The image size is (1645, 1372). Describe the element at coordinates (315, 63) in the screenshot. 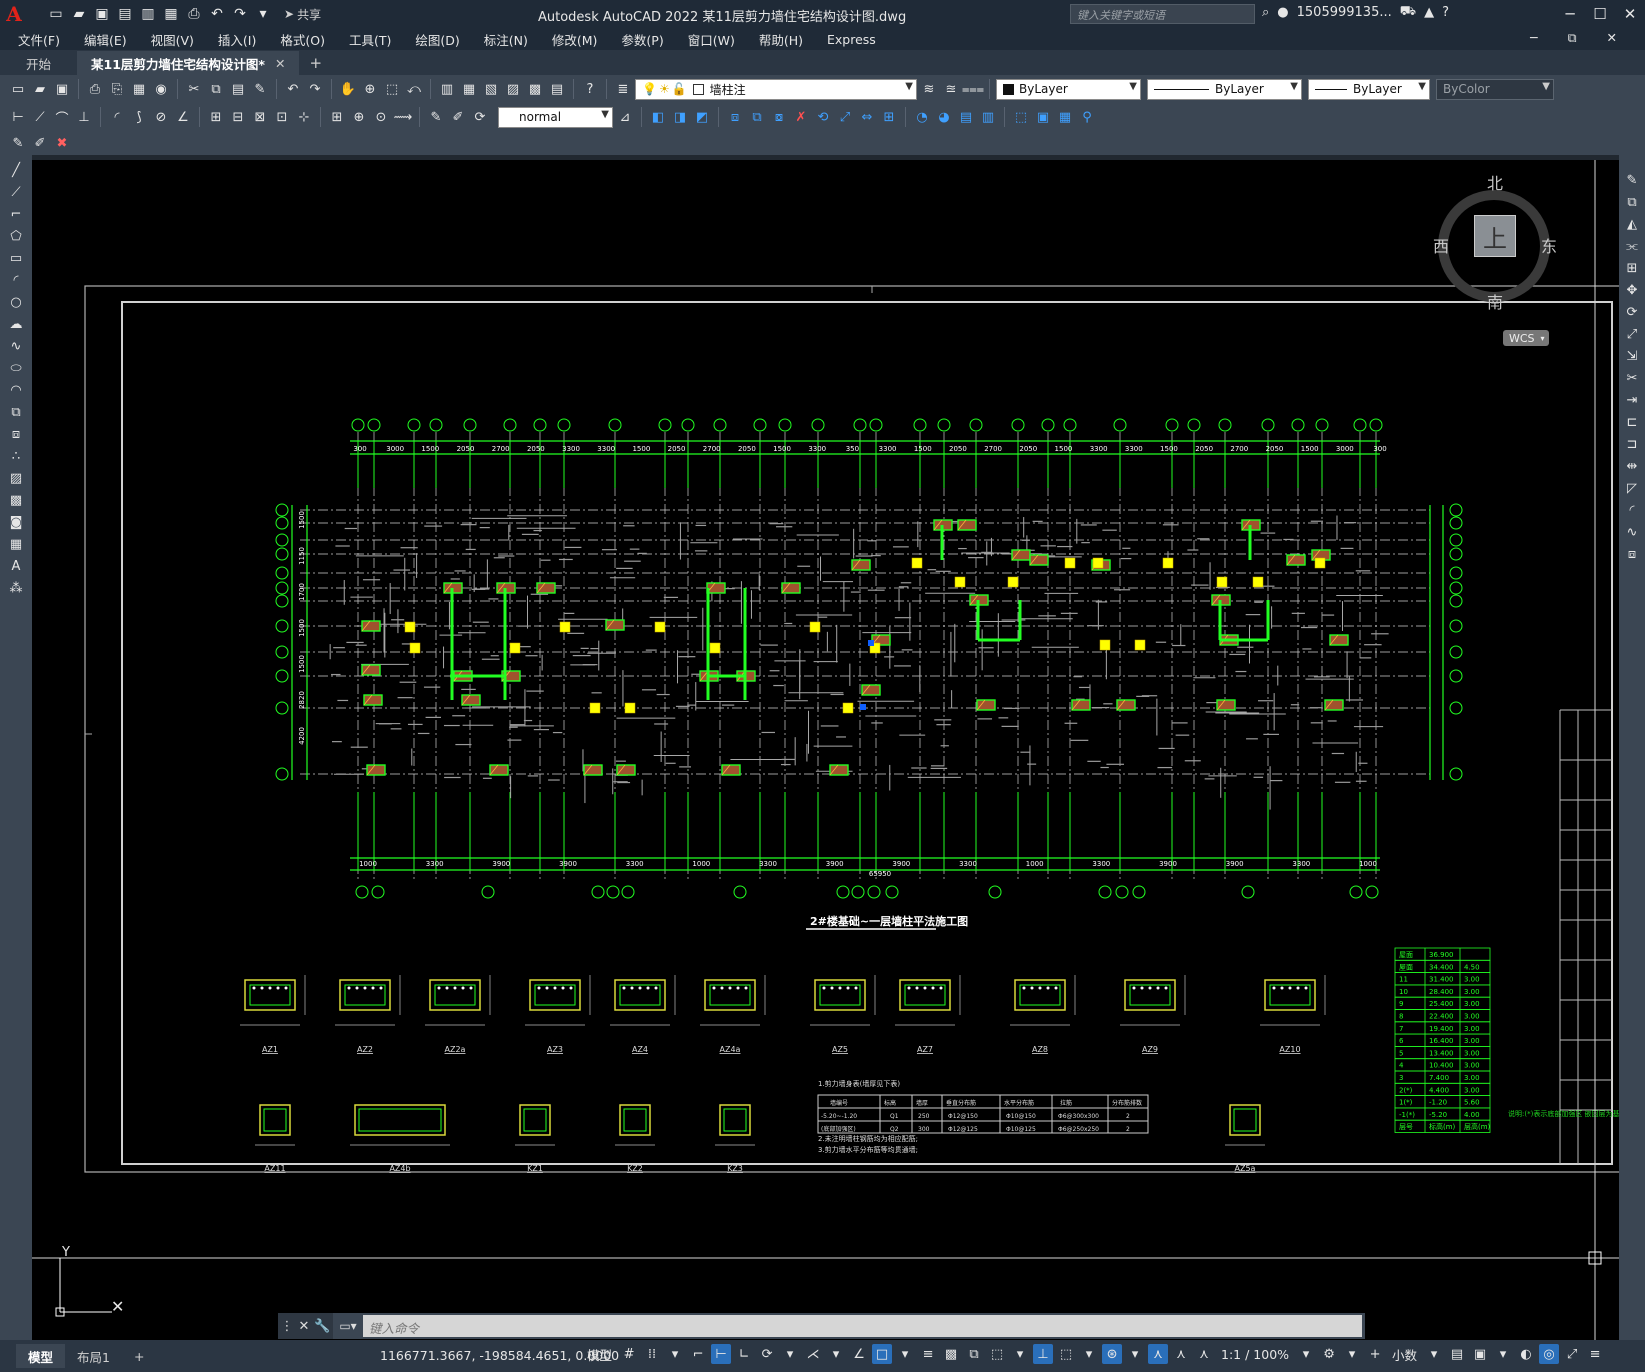

I see `new-tab-button: +` at that location.